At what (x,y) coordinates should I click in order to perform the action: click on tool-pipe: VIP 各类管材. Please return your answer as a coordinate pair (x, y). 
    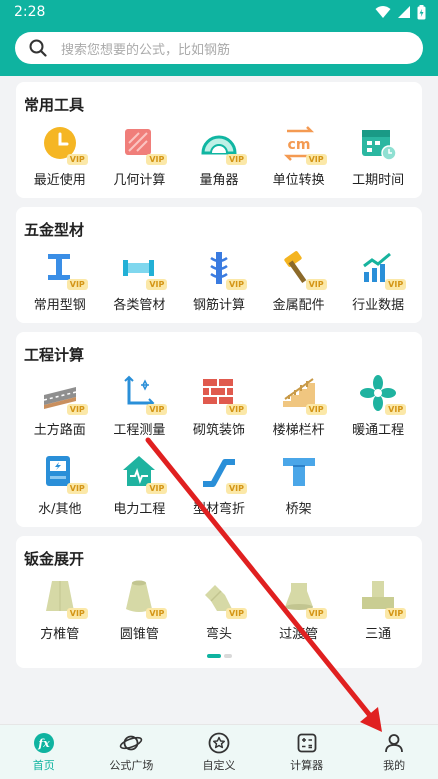
    Looking at the image, I should click on (140, 280).